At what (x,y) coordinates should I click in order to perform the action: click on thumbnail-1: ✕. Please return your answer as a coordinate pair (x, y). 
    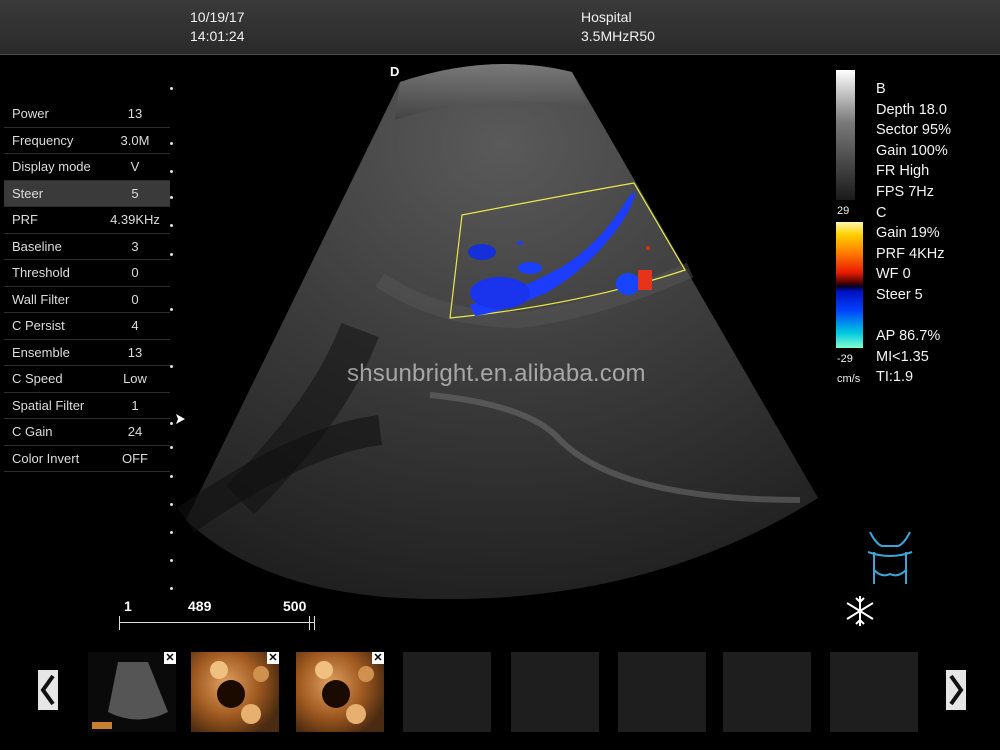
    Looking at the image, I should click on (132, 692).